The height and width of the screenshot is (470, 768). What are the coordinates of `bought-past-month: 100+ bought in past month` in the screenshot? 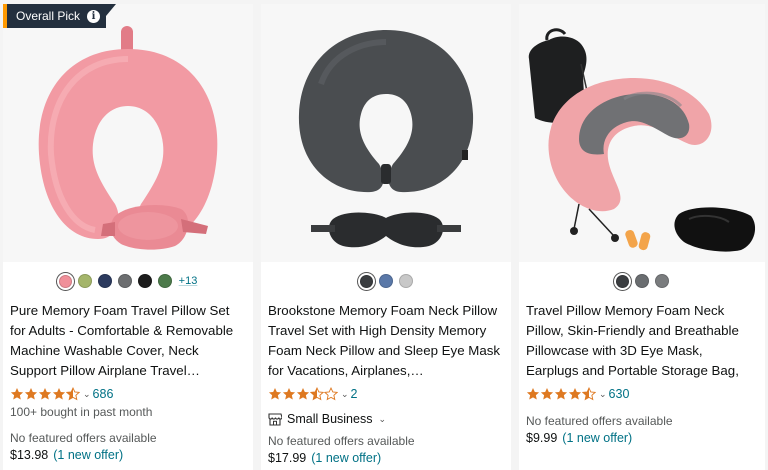 It's located at (81, 412).